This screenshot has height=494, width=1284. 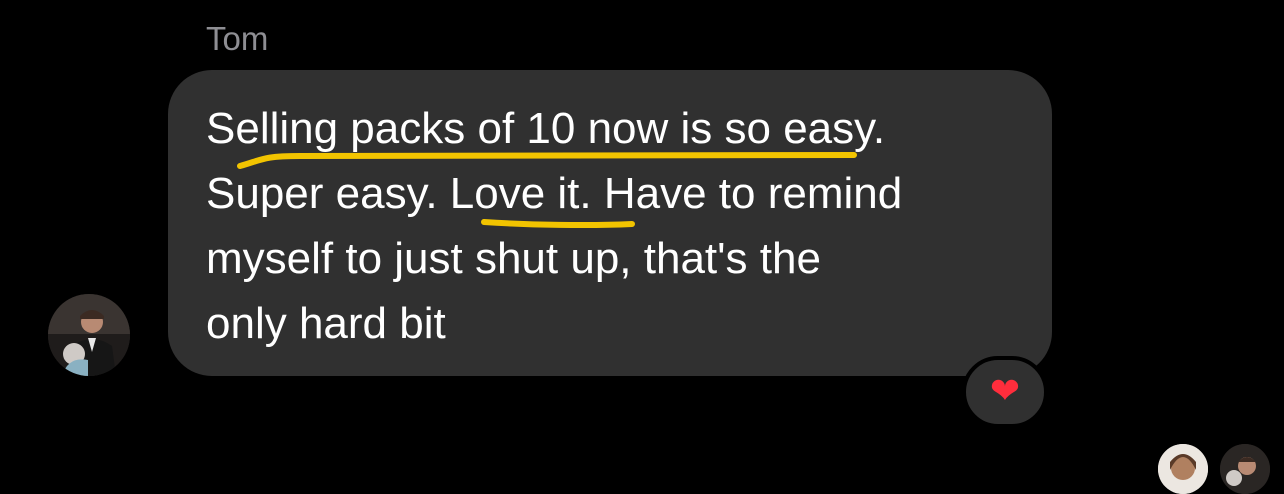 I want to click on sender-avatar, so click(x=89, y=335).